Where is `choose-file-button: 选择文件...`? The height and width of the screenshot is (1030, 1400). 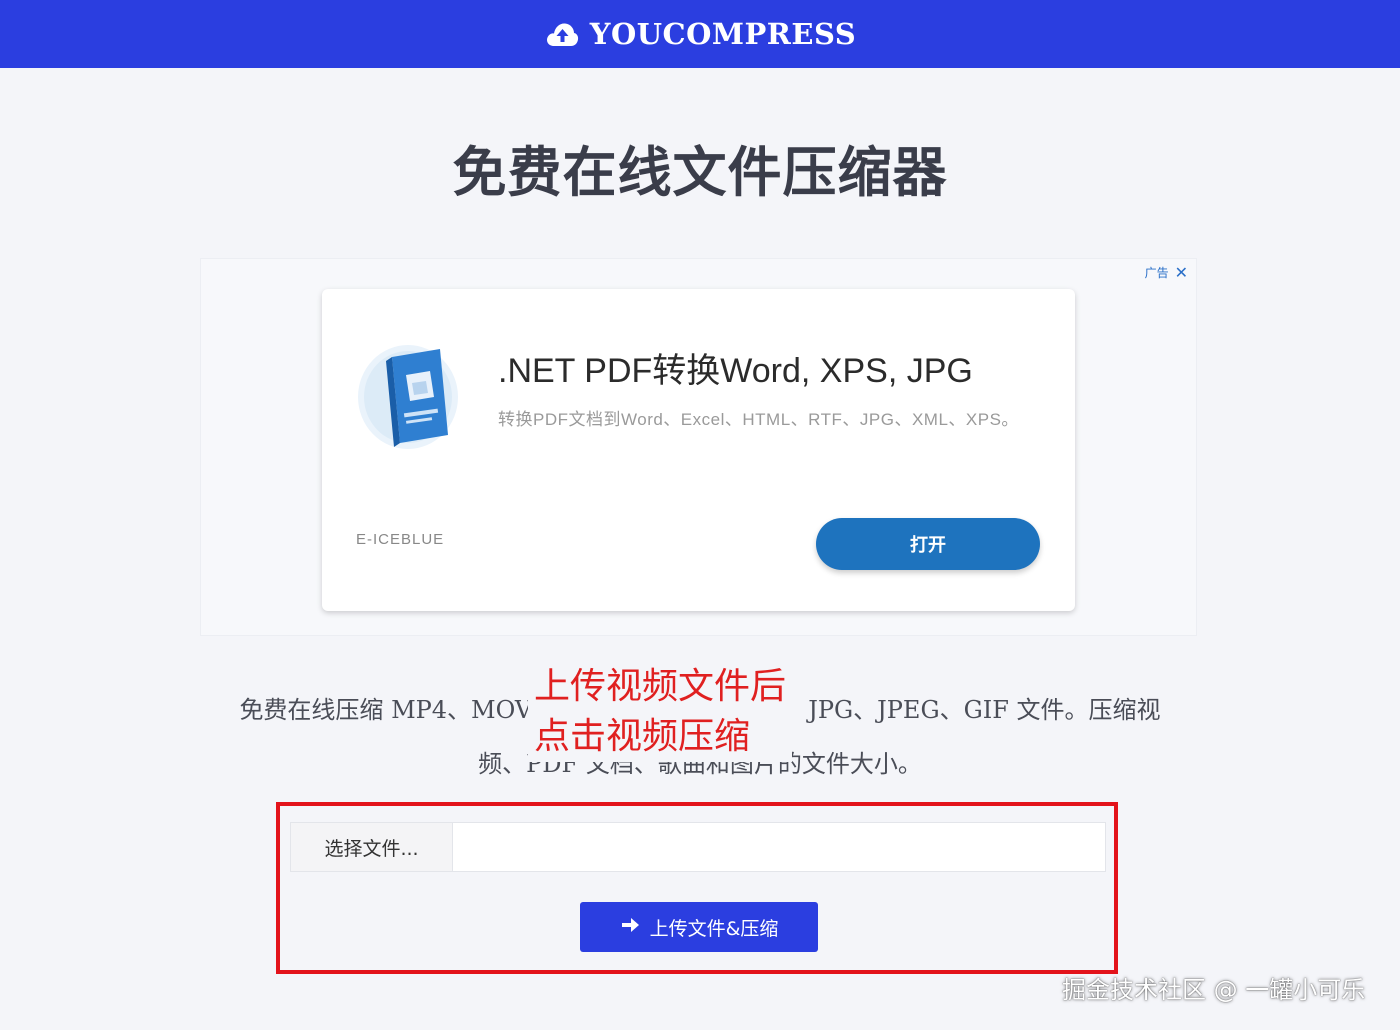
choose-file-button: 选择文件... is located at coordinates (372, 847).